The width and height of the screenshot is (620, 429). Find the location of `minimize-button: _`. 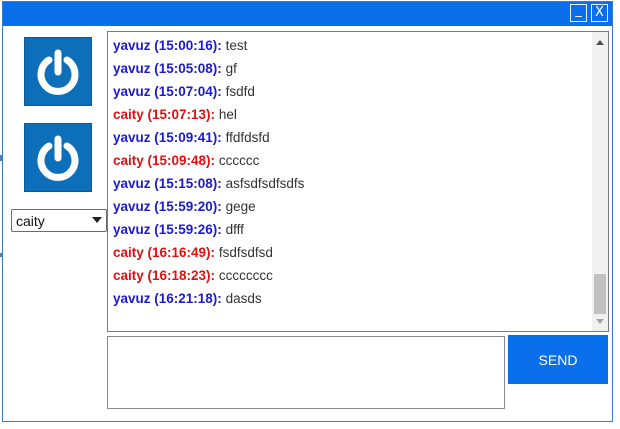

minimize-button: _ is located at coordinates (578, 13).